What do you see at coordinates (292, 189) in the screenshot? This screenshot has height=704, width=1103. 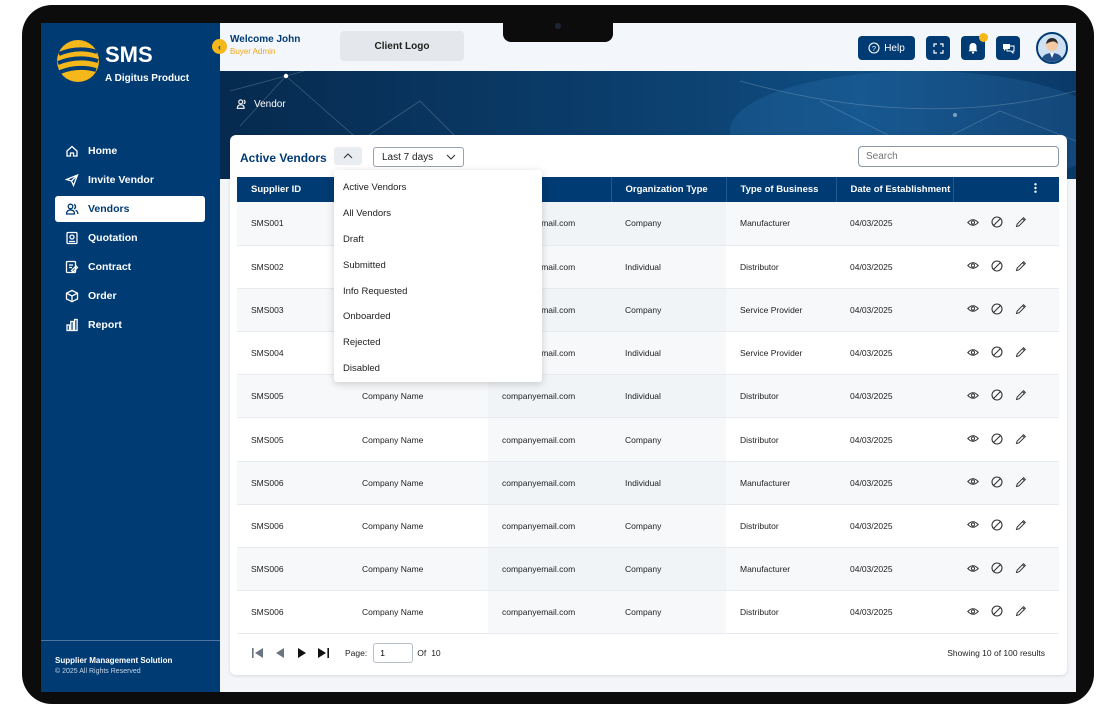 I see `column-header: Supplier ID` at bounding box center [292, 189].